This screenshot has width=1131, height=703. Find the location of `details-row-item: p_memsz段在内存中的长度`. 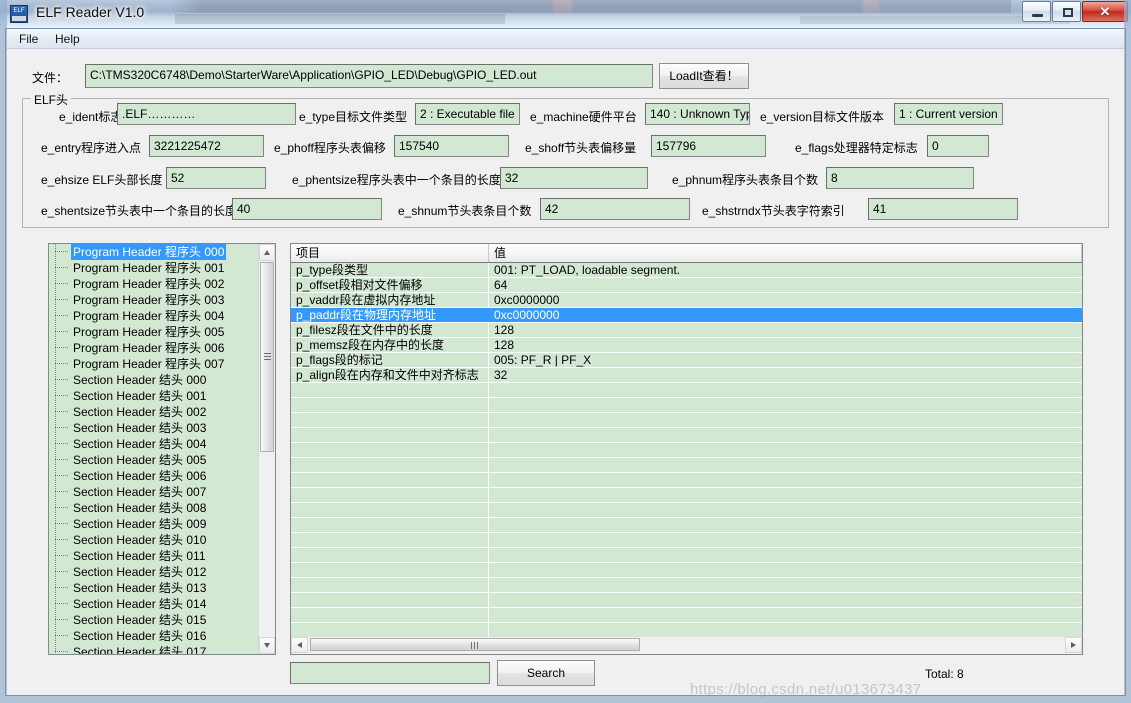

details-row-item: p_memsz段在内存中的长度 is located at coordinates (370, 345).